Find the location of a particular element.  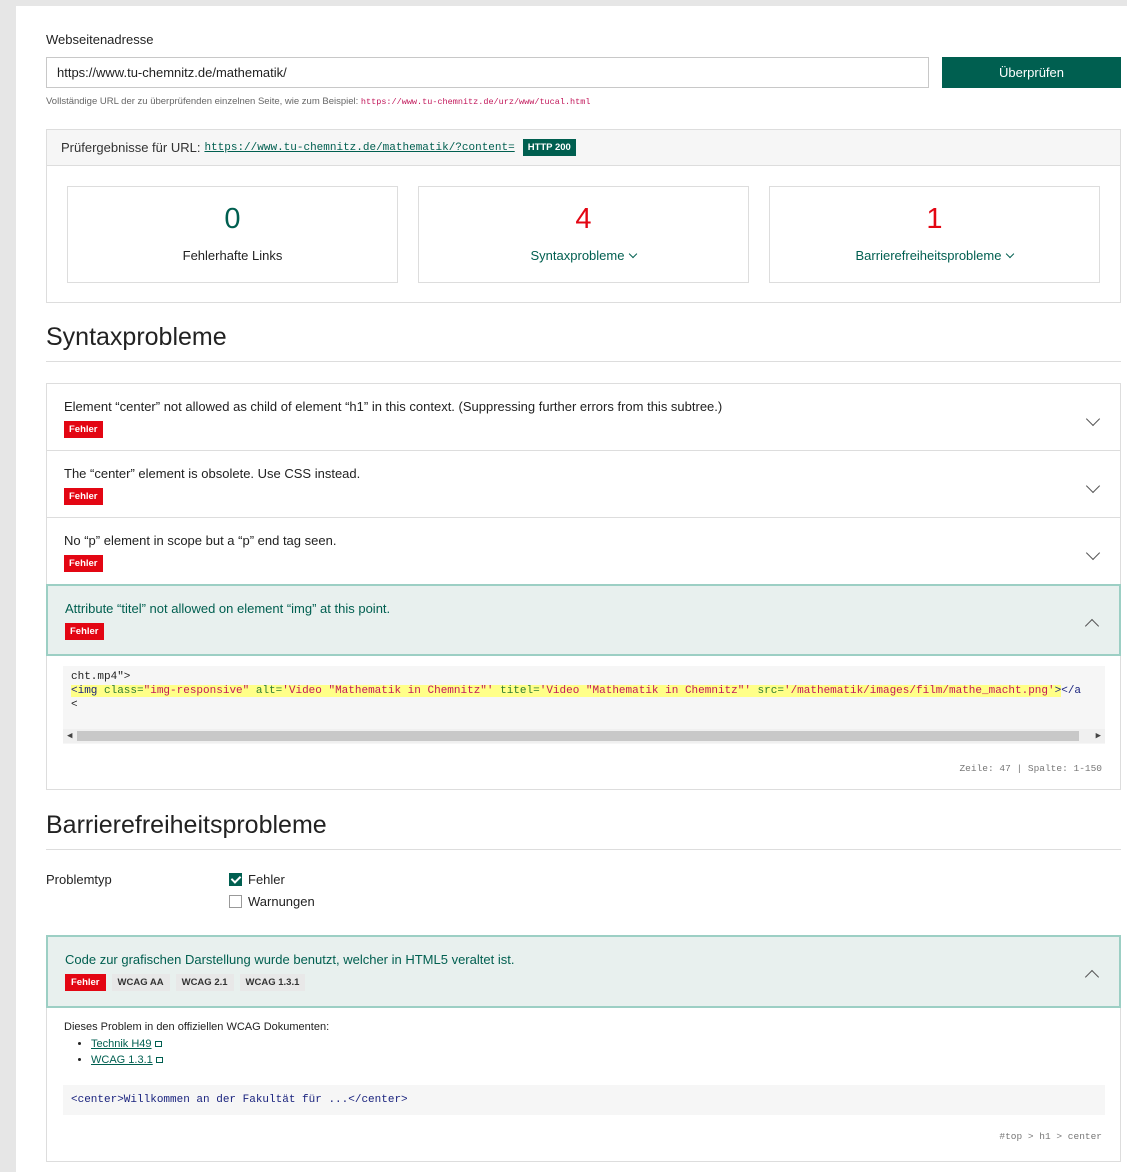

horizontal-scrollbar: ◀ ▶ is located at coordinates (584, 736).